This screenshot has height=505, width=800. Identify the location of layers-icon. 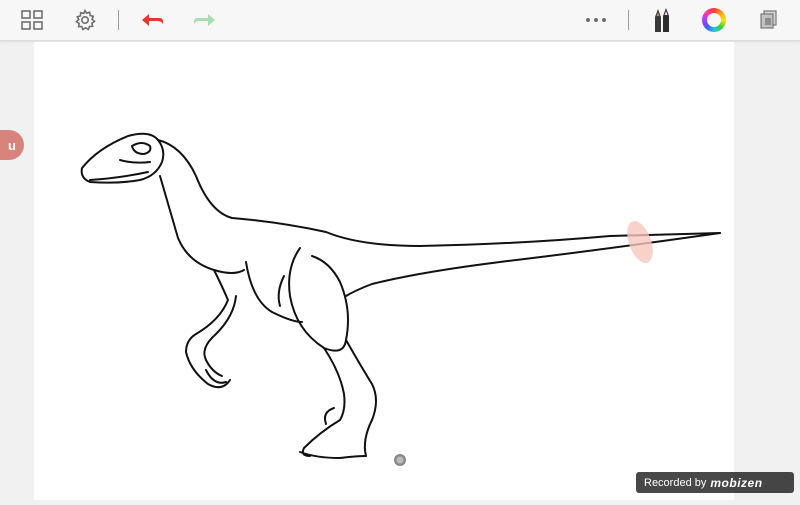
(768, 20).